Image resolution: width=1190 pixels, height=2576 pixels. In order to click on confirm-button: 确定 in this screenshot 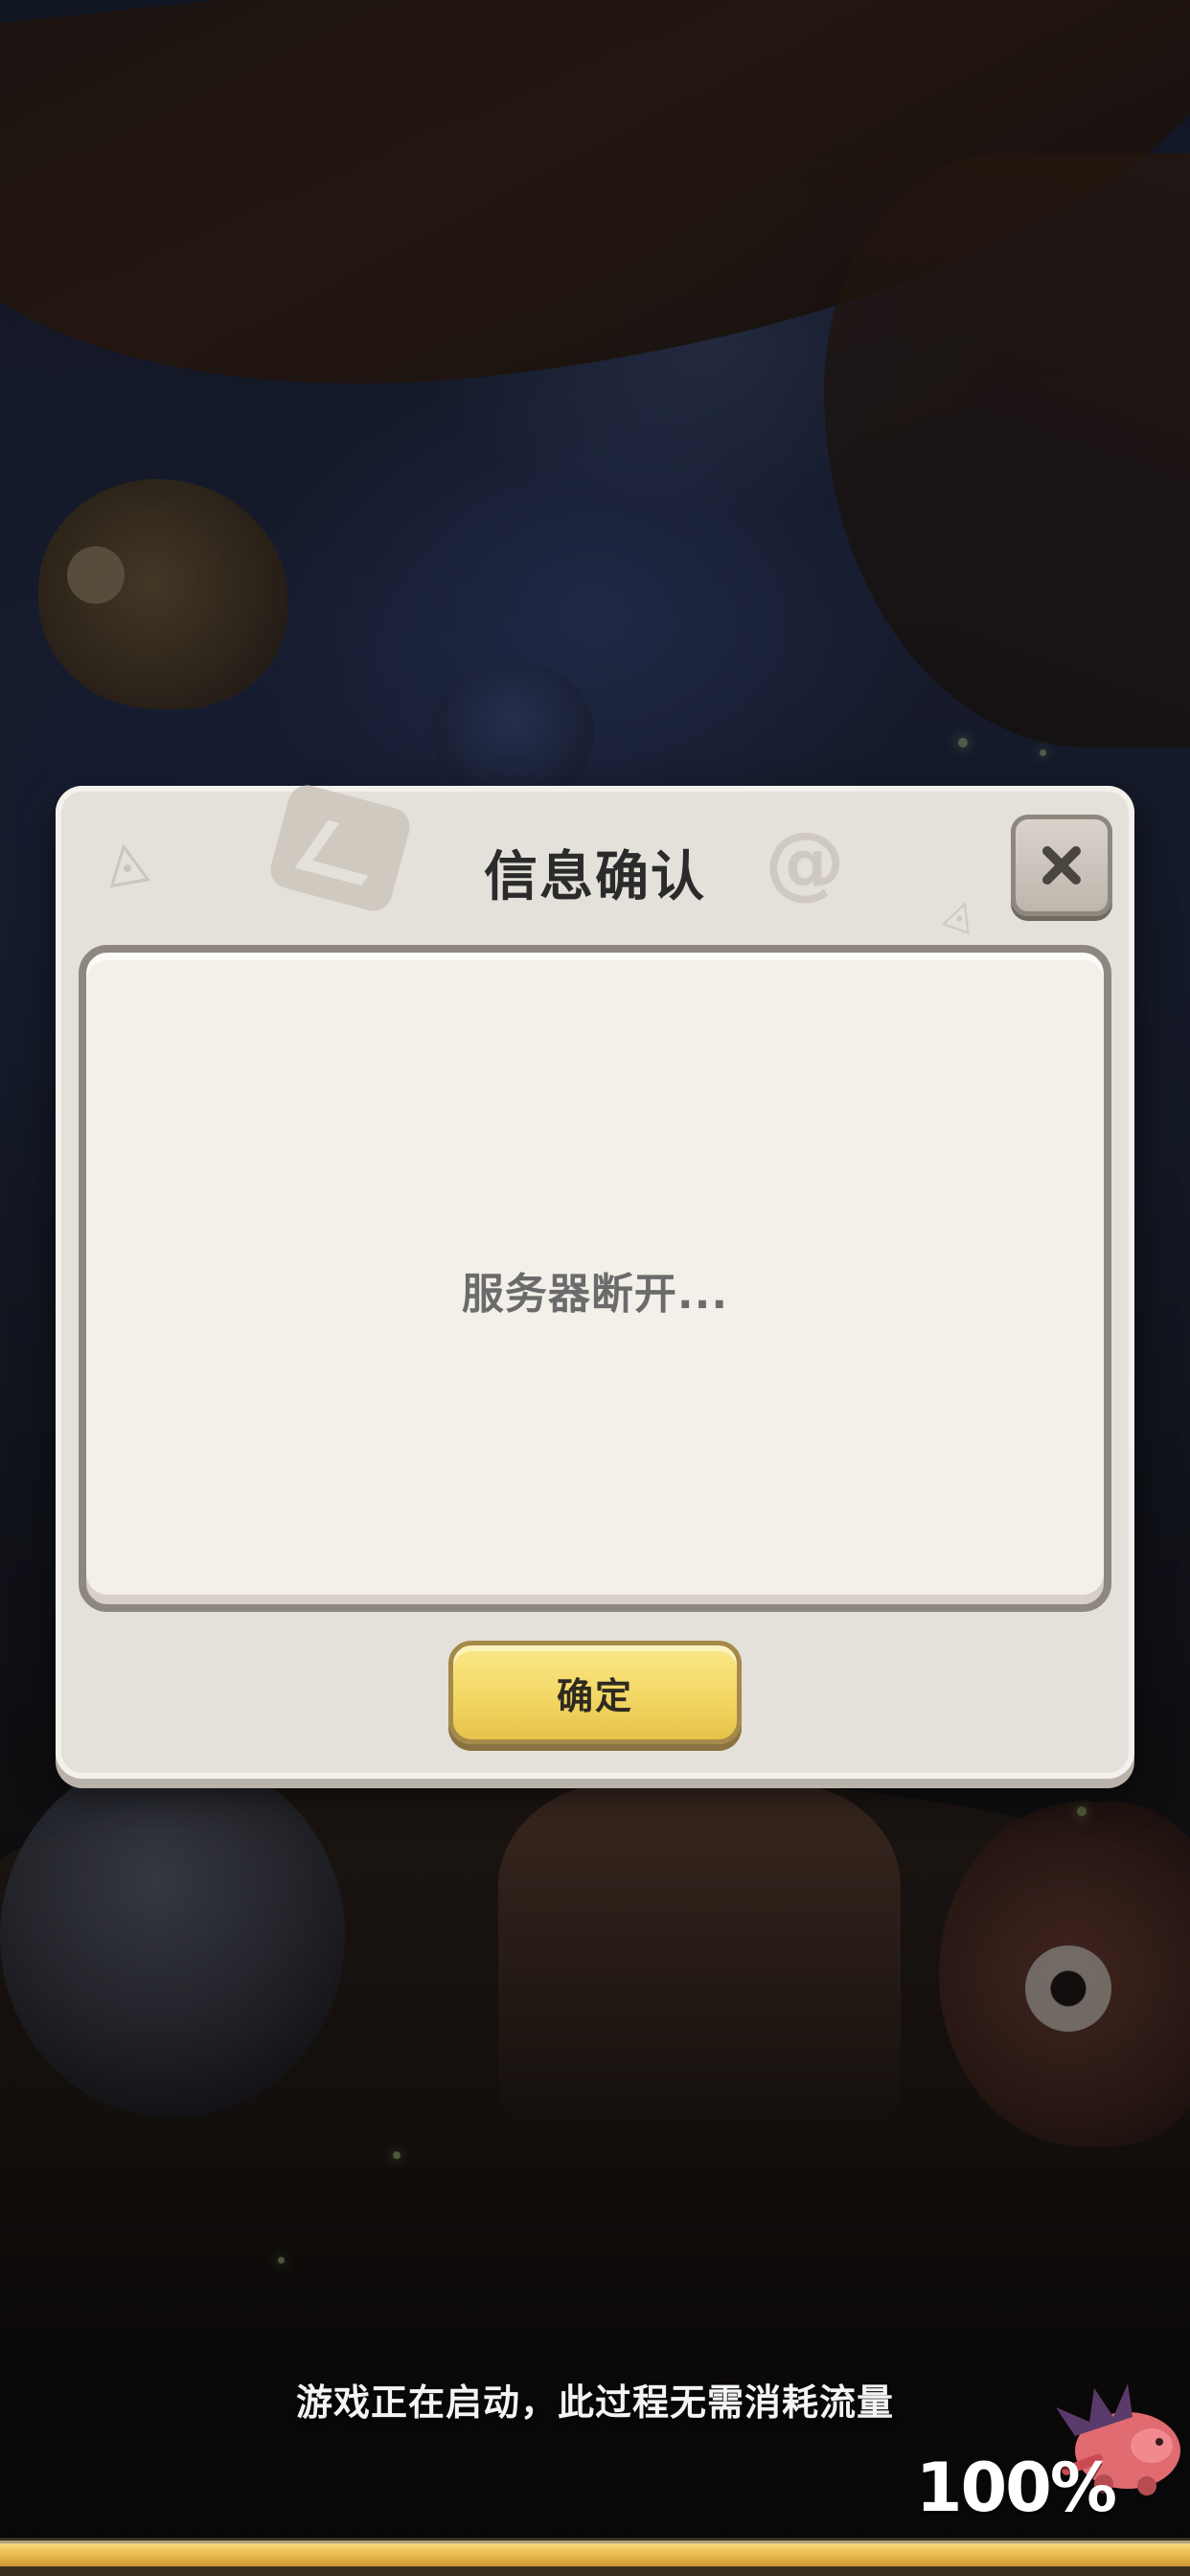, I will do `click(595, 1692)`.